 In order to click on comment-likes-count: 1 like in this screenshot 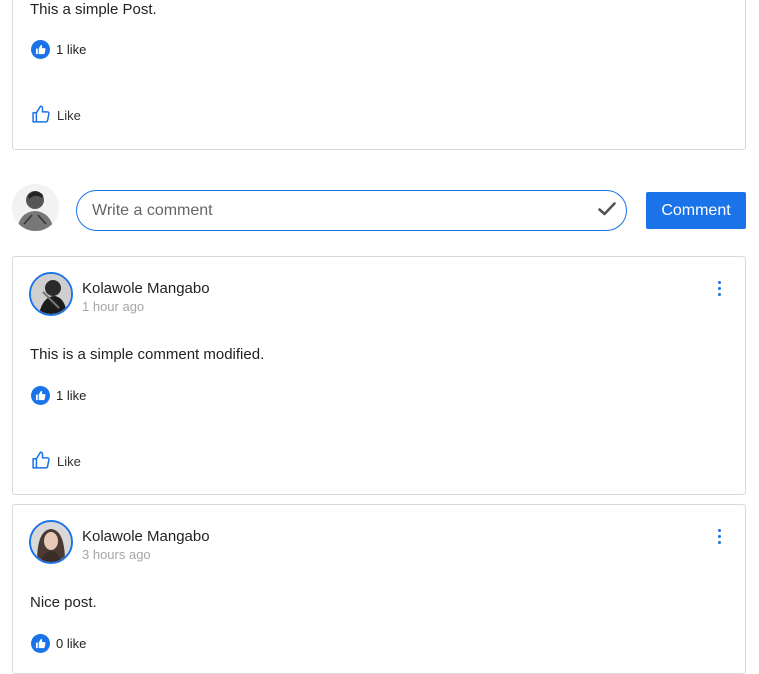, I will do `click(58, 395)`.